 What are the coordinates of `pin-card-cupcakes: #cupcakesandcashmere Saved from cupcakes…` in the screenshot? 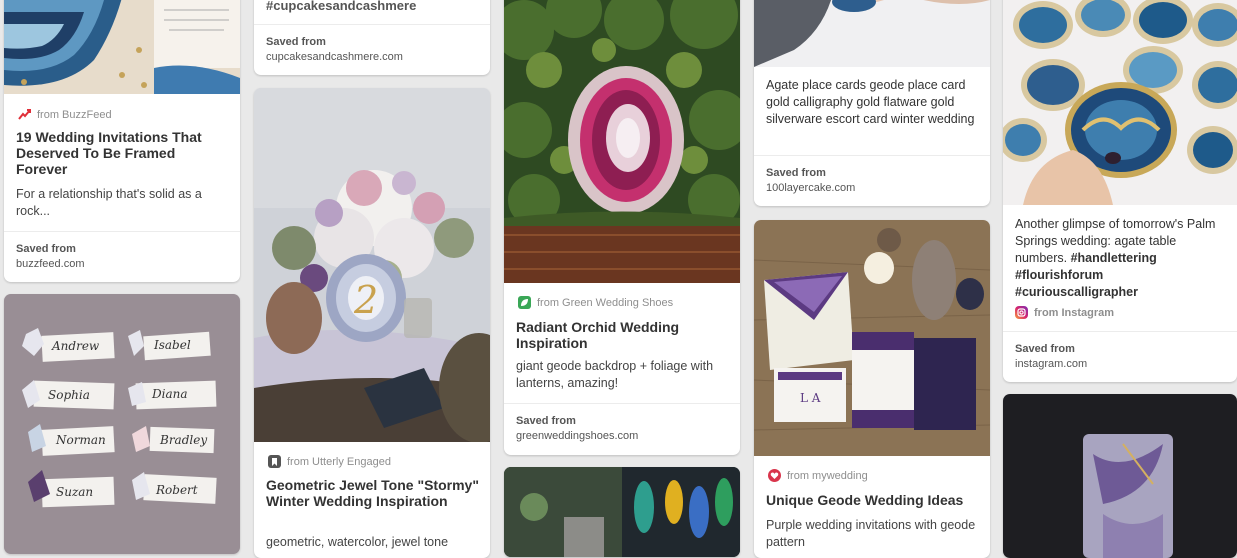 It's located at (372, 37).